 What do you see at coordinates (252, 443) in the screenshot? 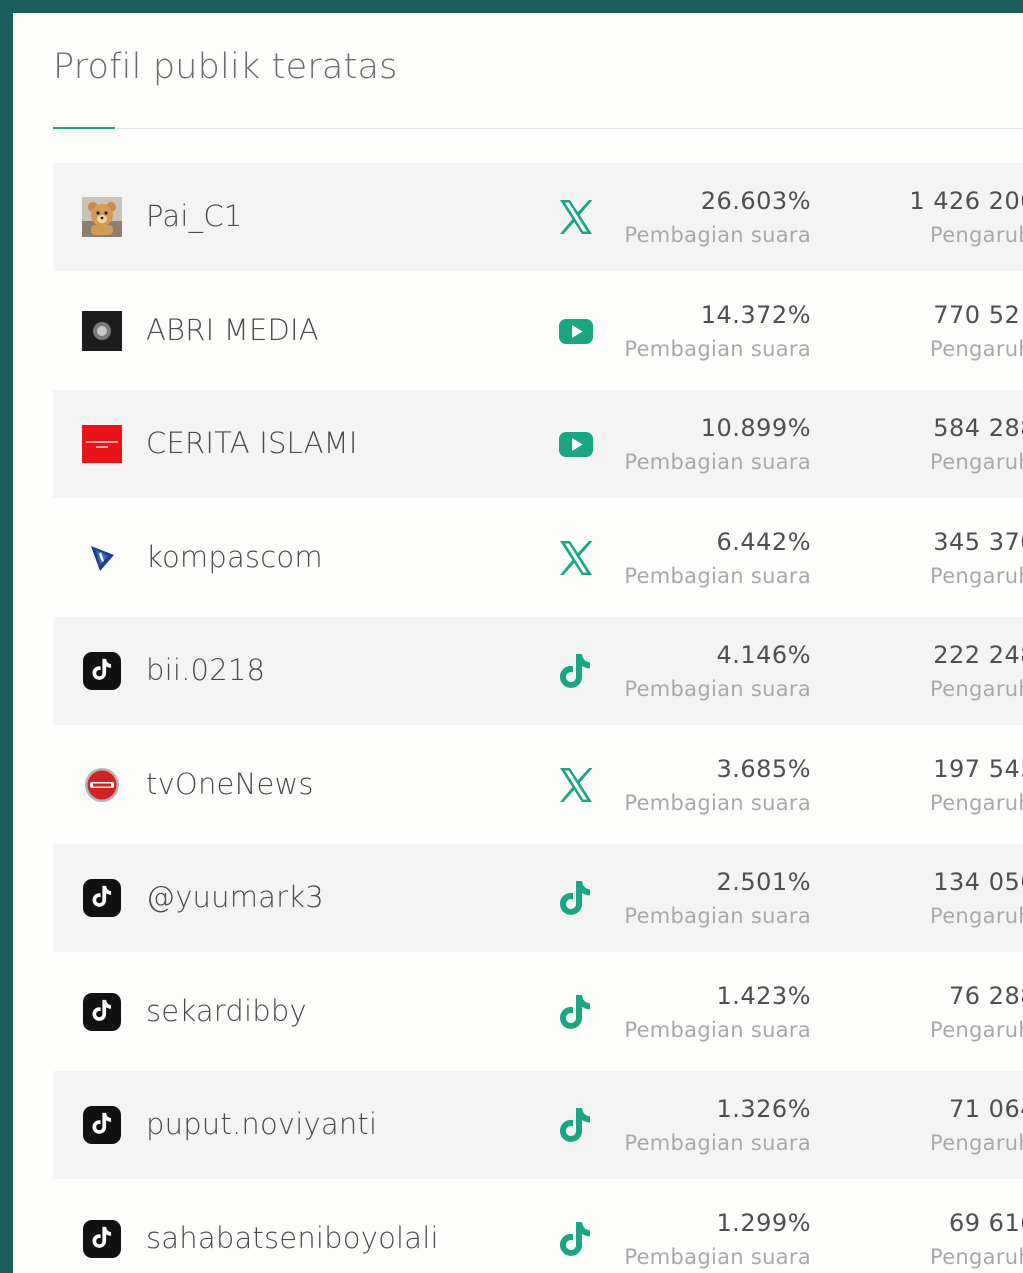
I see `profile-name: CERITA ISLAMI` at bounding box center [252, 443].